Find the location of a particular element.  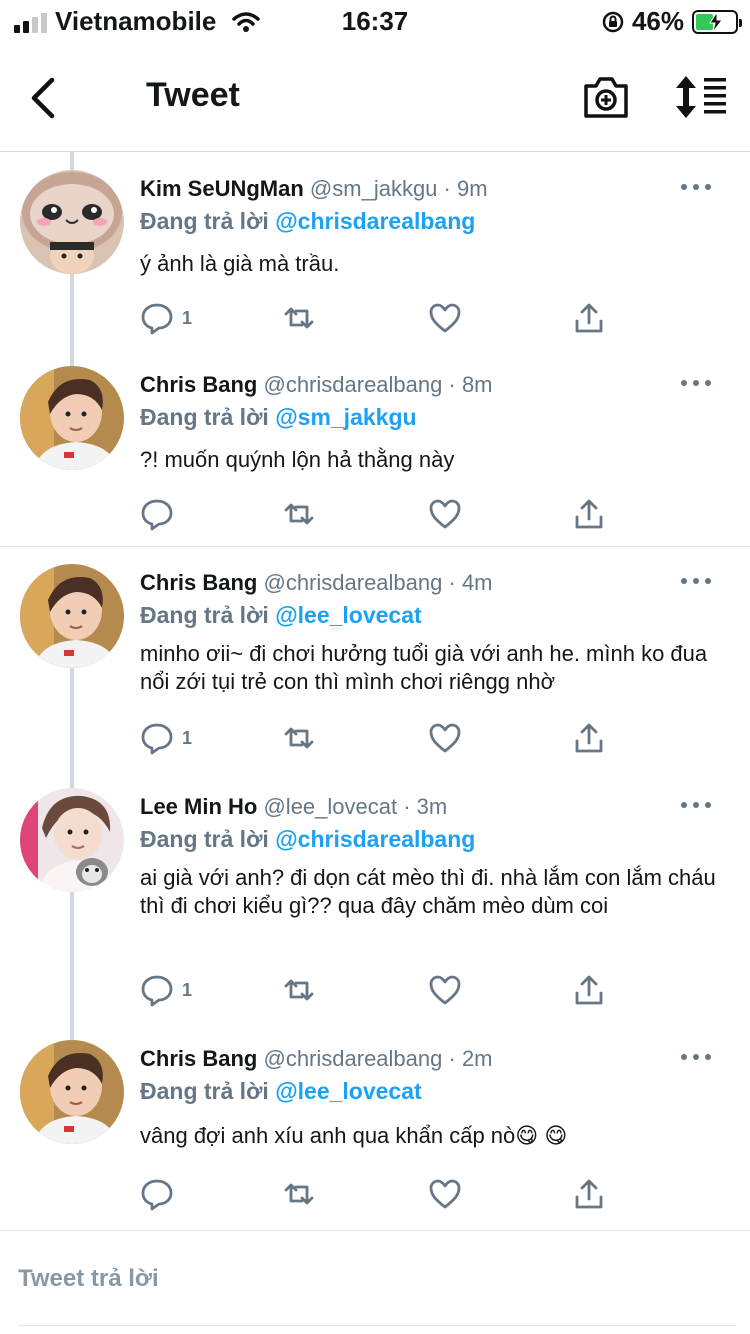

reply-input-placeholder: Tweet trả lời is located at coordinates (88, 1279).